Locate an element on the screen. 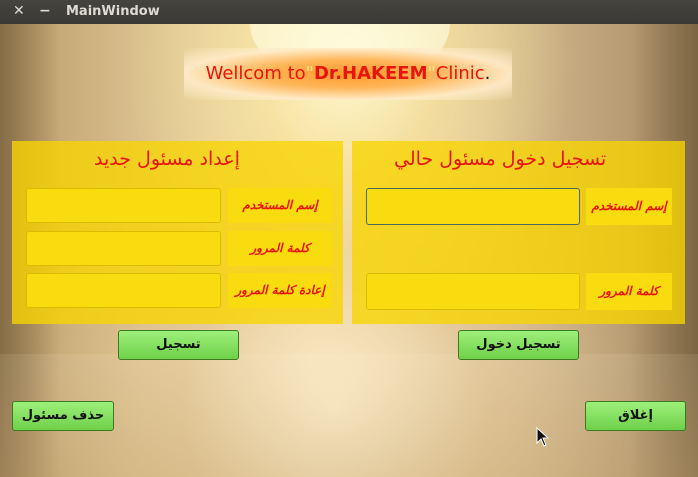 The image size is (698, 477). delete-admin-button: حذف مسئول is located at coordinates (63, 416).